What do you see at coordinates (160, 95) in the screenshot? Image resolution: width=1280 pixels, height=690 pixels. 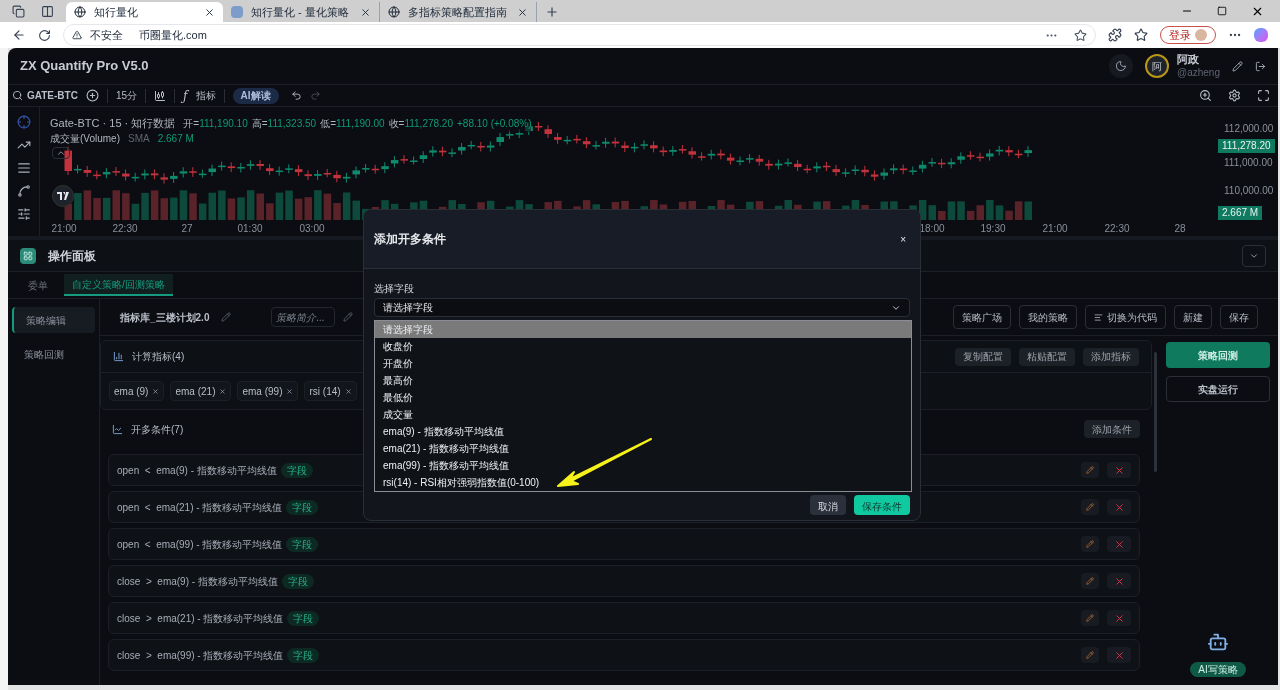 I see `candle-icon` at bounding box center [160, 95].